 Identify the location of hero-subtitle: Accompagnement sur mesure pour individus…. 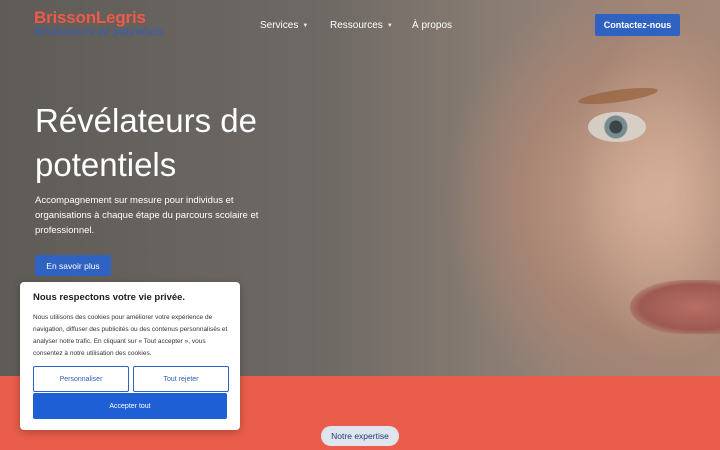
(147, 215).